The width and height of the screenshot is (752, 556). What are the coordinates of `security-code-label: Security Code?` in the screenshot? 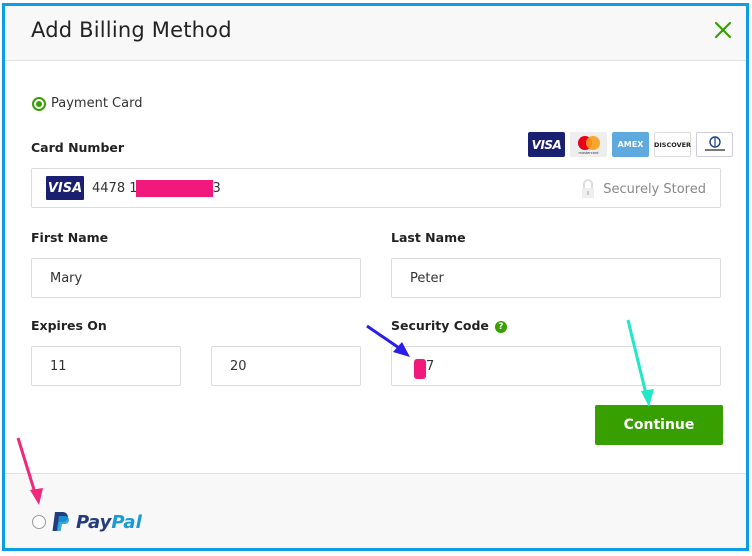 It's located at (449, 325).